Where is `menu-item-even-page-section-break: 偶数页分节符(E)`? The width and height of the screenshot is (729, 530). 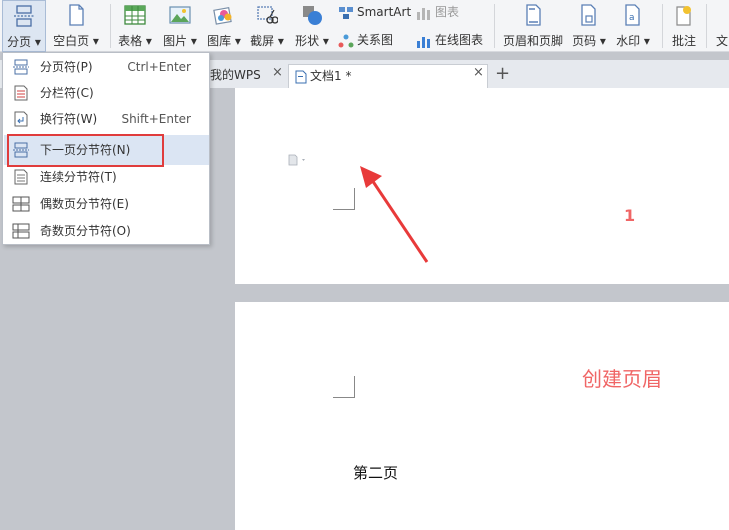
menu-item-even-page-section-break: 偶数页分节符(E) is located at coordinates (106, 204).